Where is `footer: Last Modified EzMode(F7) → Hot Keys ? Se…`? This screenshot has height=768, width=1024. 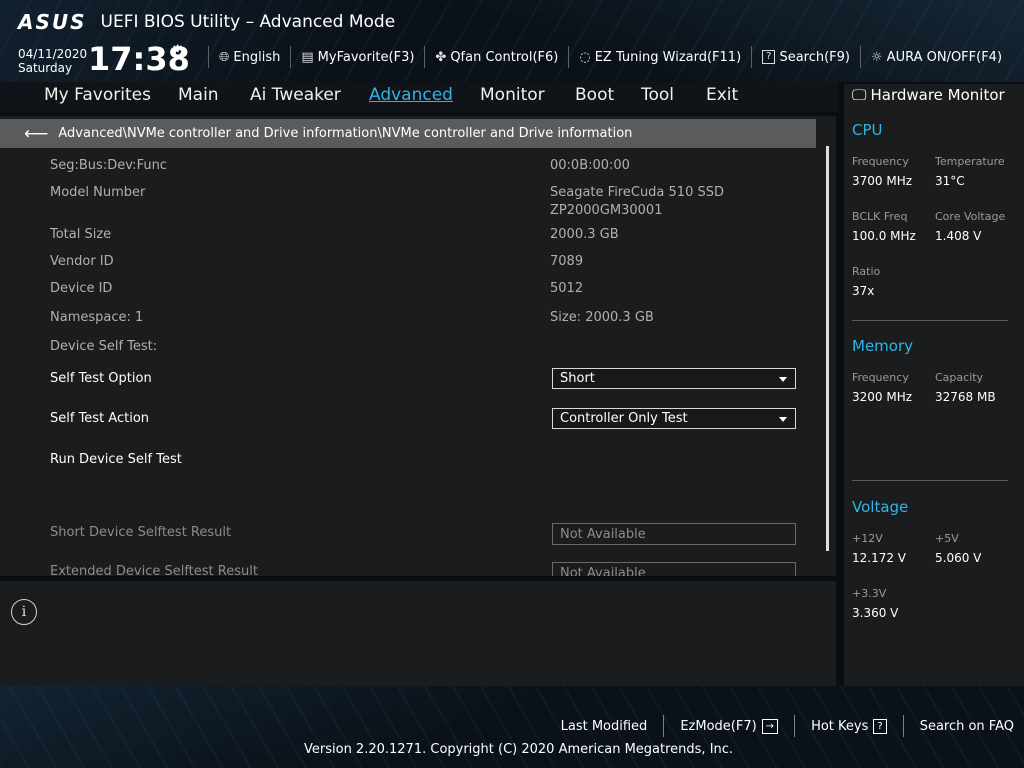 footer: Last Modified EzMode(F7) → Hot Keys ? Se… is located at coordinates (512, 727).